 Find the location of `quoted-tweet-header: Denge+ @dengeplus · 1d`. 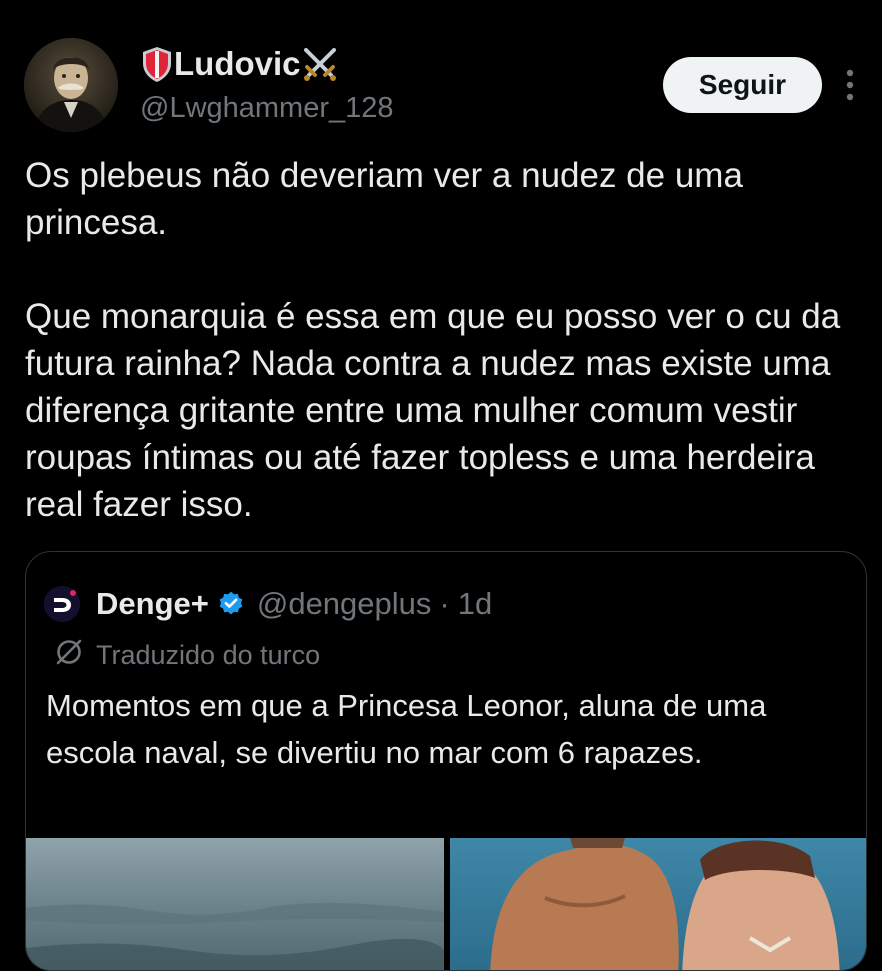

quoted-tweet-header: Denge+ @dengeplus · 1d is located at coordinates (268, 604).